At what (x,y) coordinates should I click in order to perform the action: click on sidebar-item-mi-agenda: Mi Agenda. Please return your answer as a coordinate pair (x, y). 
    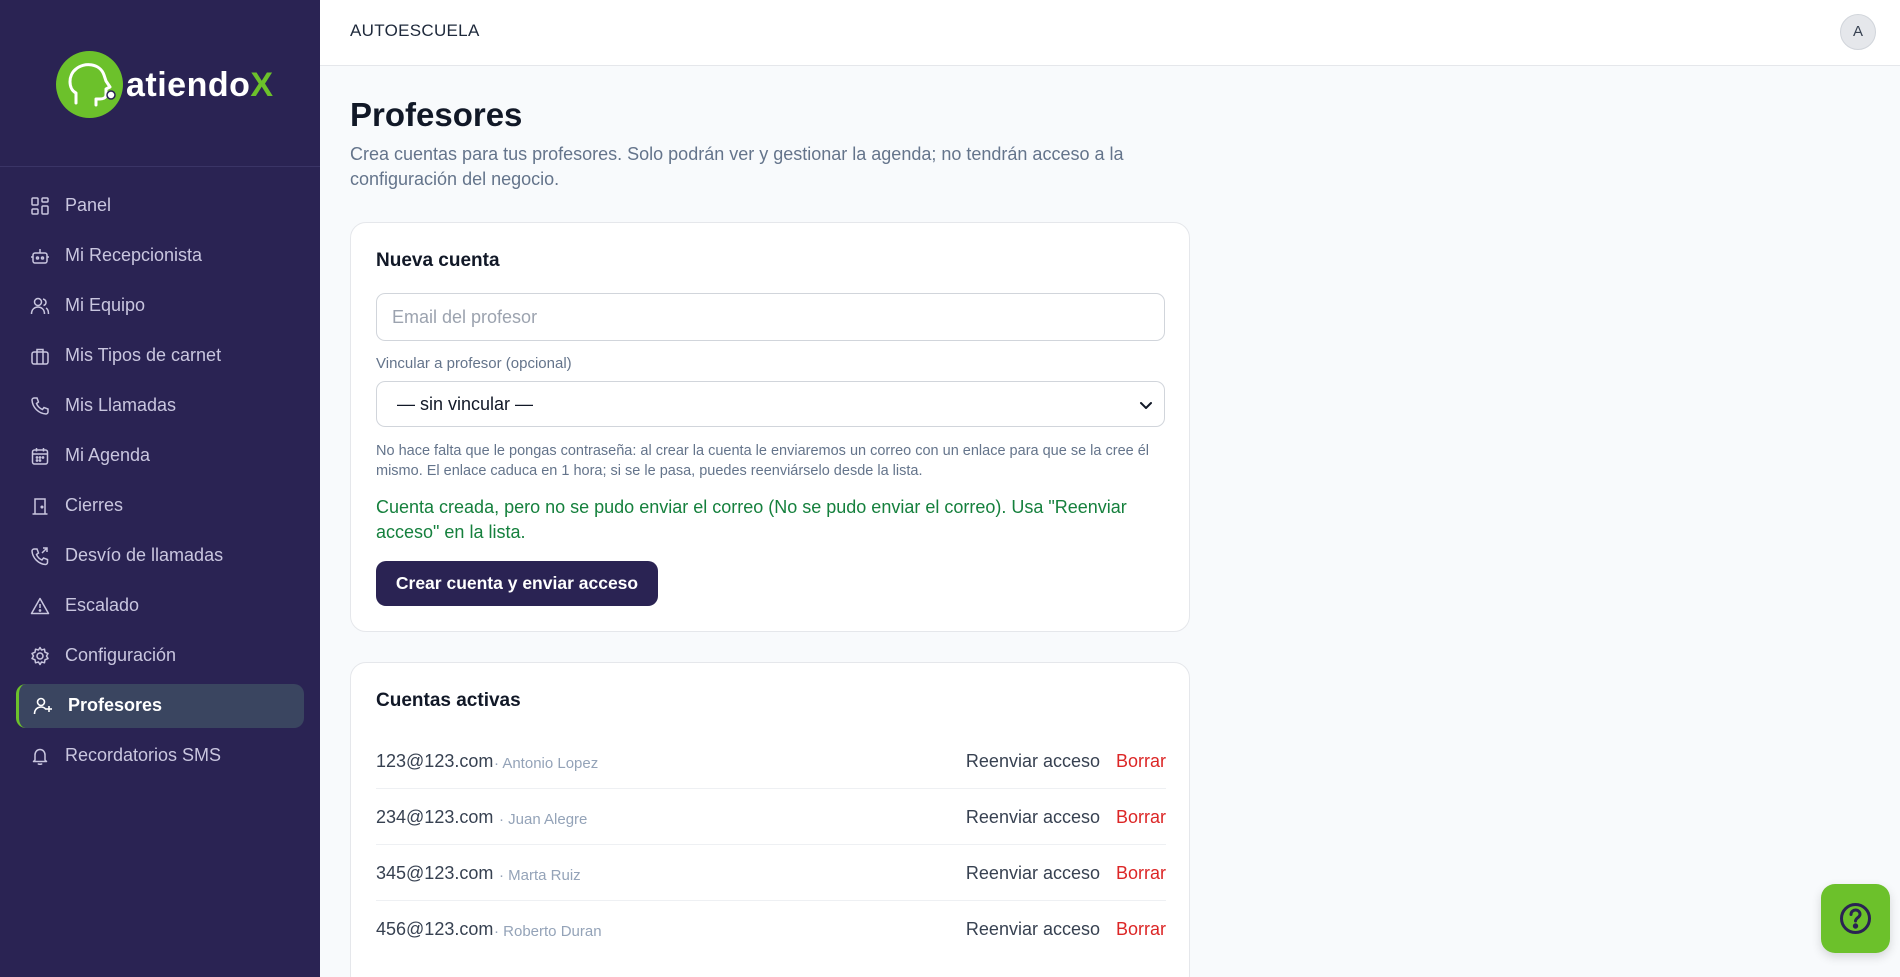
    Looking at the image, I should click on (160, 456).